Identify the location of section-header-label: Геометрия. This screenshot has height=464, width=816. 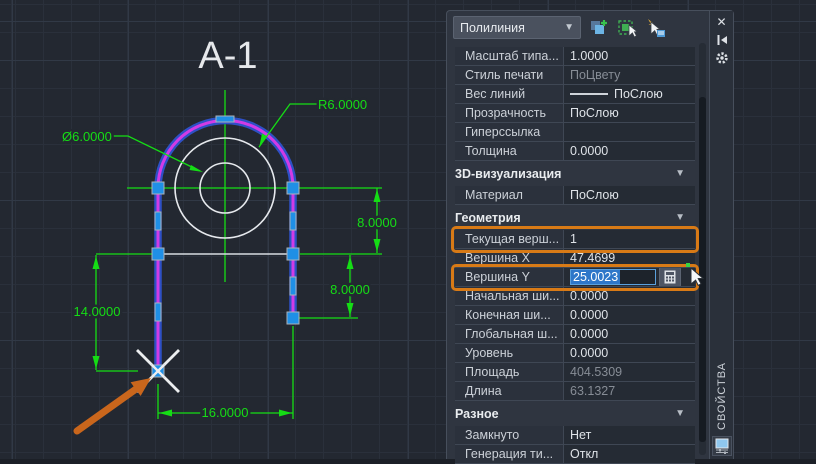
(488, 218).